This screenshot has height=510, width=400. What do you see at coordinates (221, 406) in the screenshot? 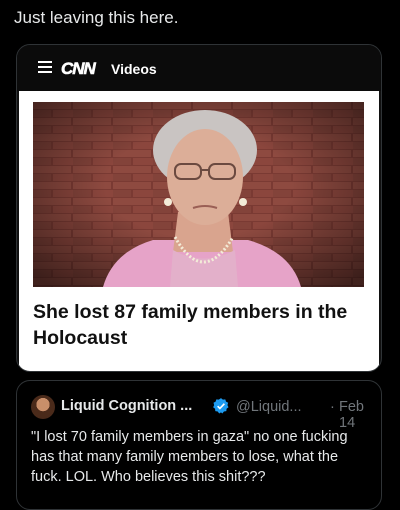
I see `verified-badge-icon` at bounding box center [221, 406].